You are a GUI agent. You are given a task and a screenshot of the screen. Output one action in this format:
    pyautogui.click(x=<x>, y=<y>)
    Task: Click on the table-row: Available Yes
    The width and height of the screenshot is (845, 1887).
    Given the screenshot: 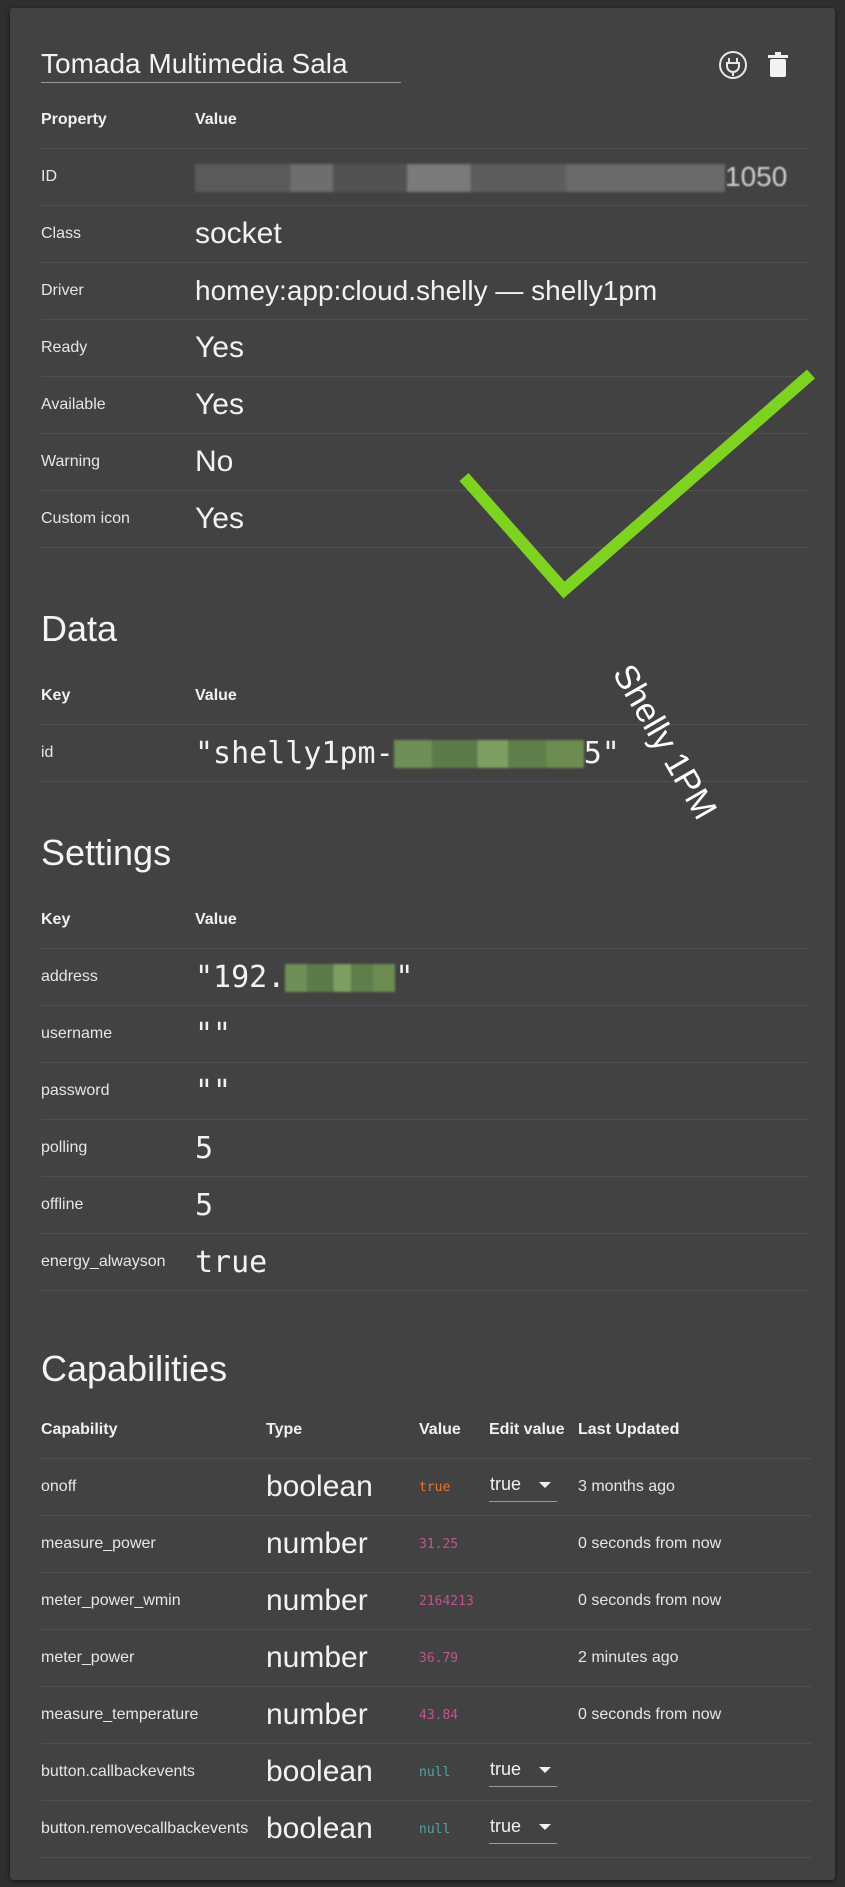 What is the action you would take?
    pyautogui.click(x=425, y=405)
    